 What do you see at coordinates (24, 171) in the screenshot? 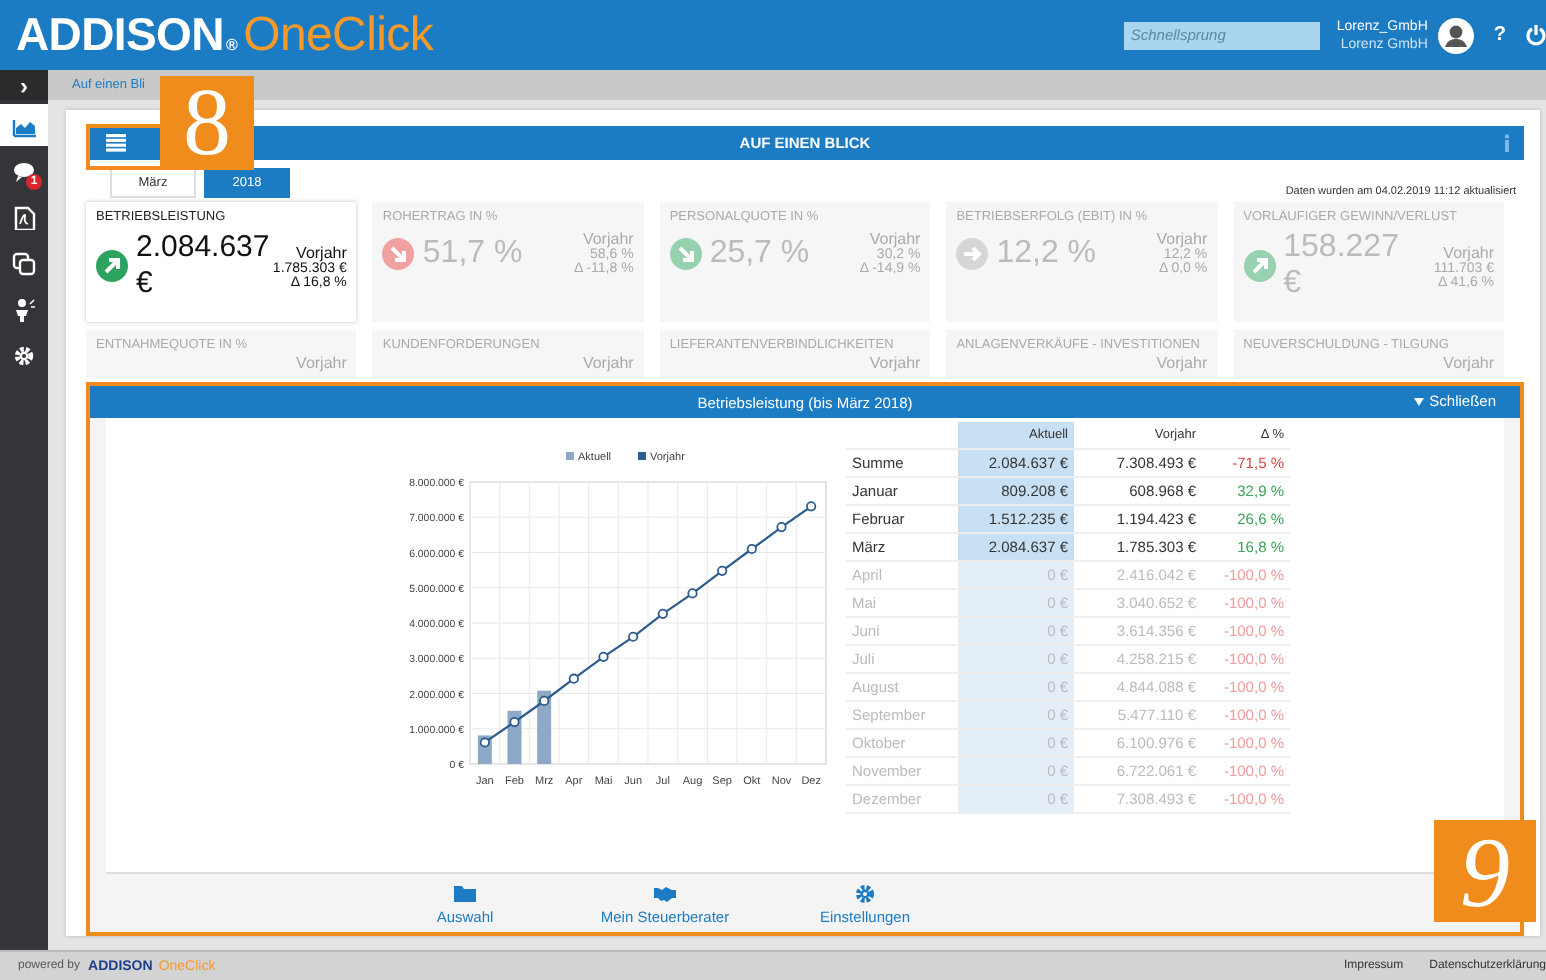
I see `chat-icon` at bounding box center [24, 171].